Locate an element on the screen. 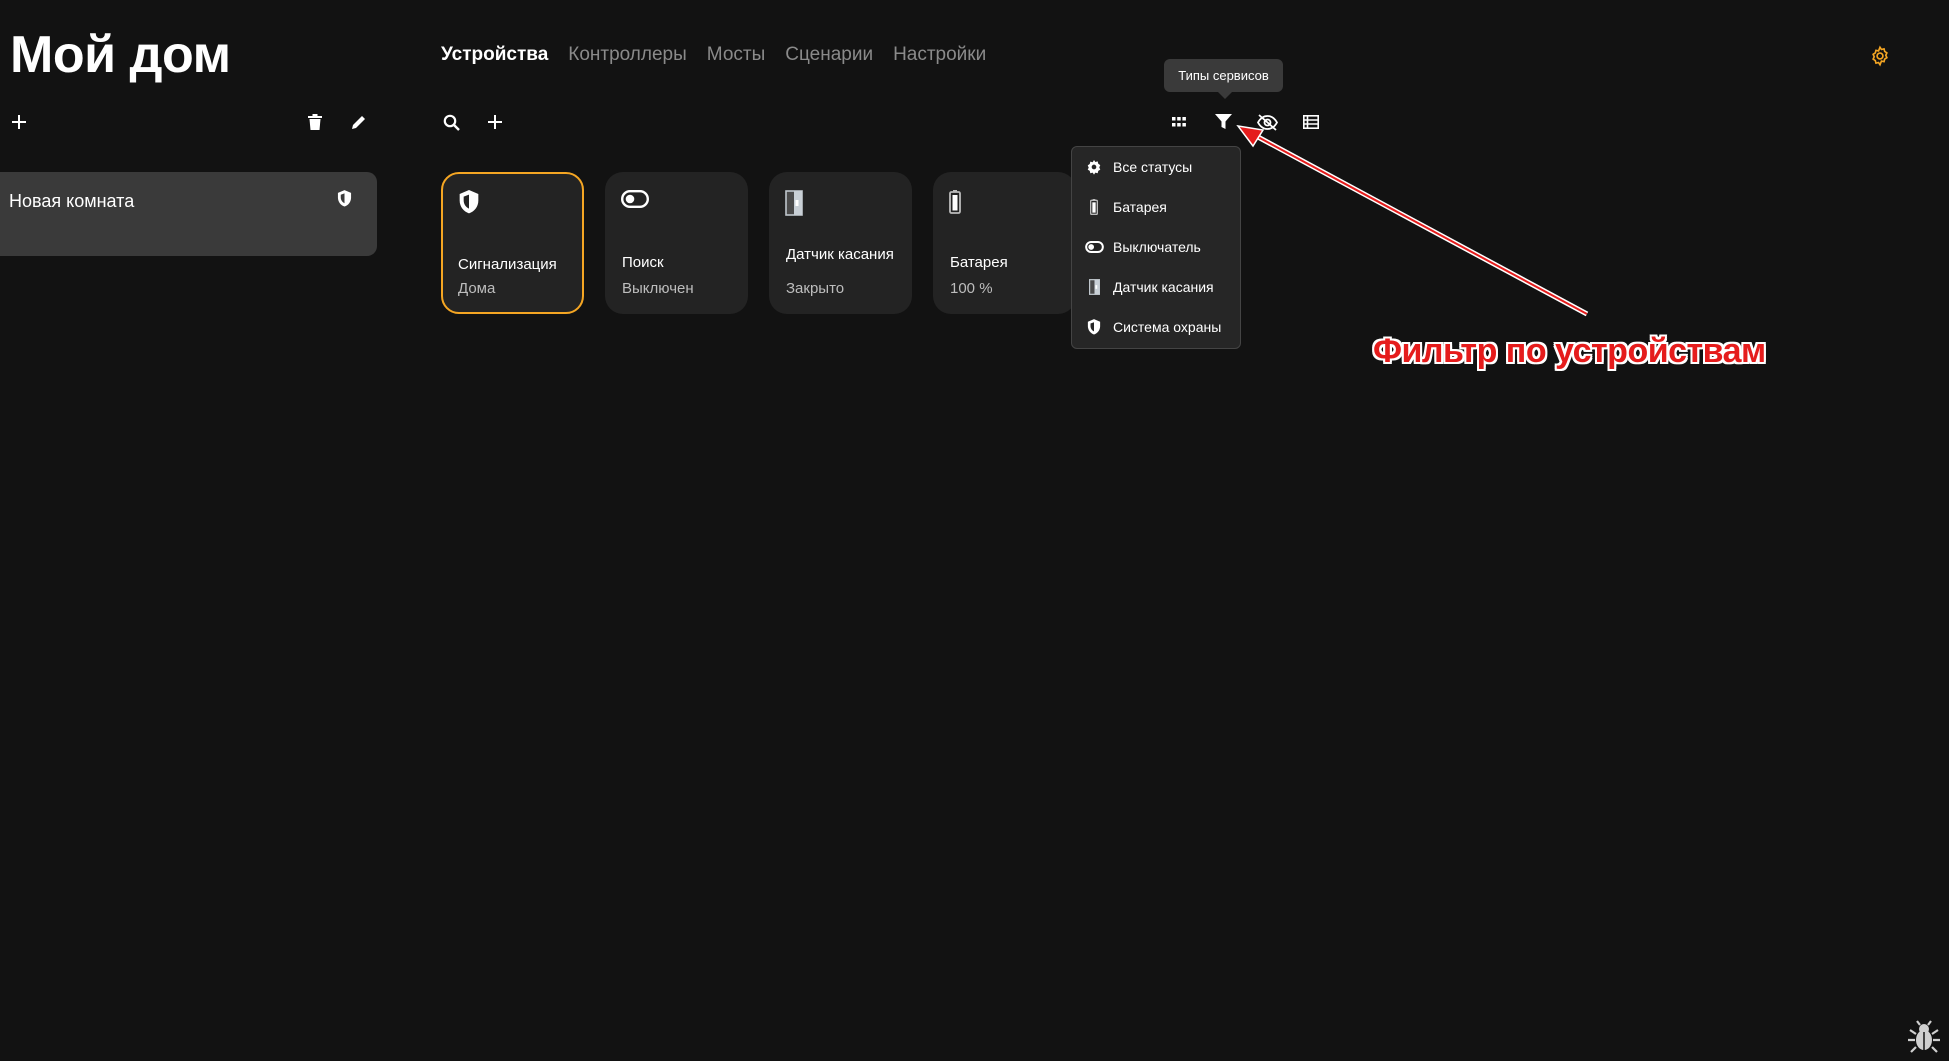 This screenshot has height=1061, width=1949. annotation-label: Фильтр по устройствам is located at coordinates (1569, 351).